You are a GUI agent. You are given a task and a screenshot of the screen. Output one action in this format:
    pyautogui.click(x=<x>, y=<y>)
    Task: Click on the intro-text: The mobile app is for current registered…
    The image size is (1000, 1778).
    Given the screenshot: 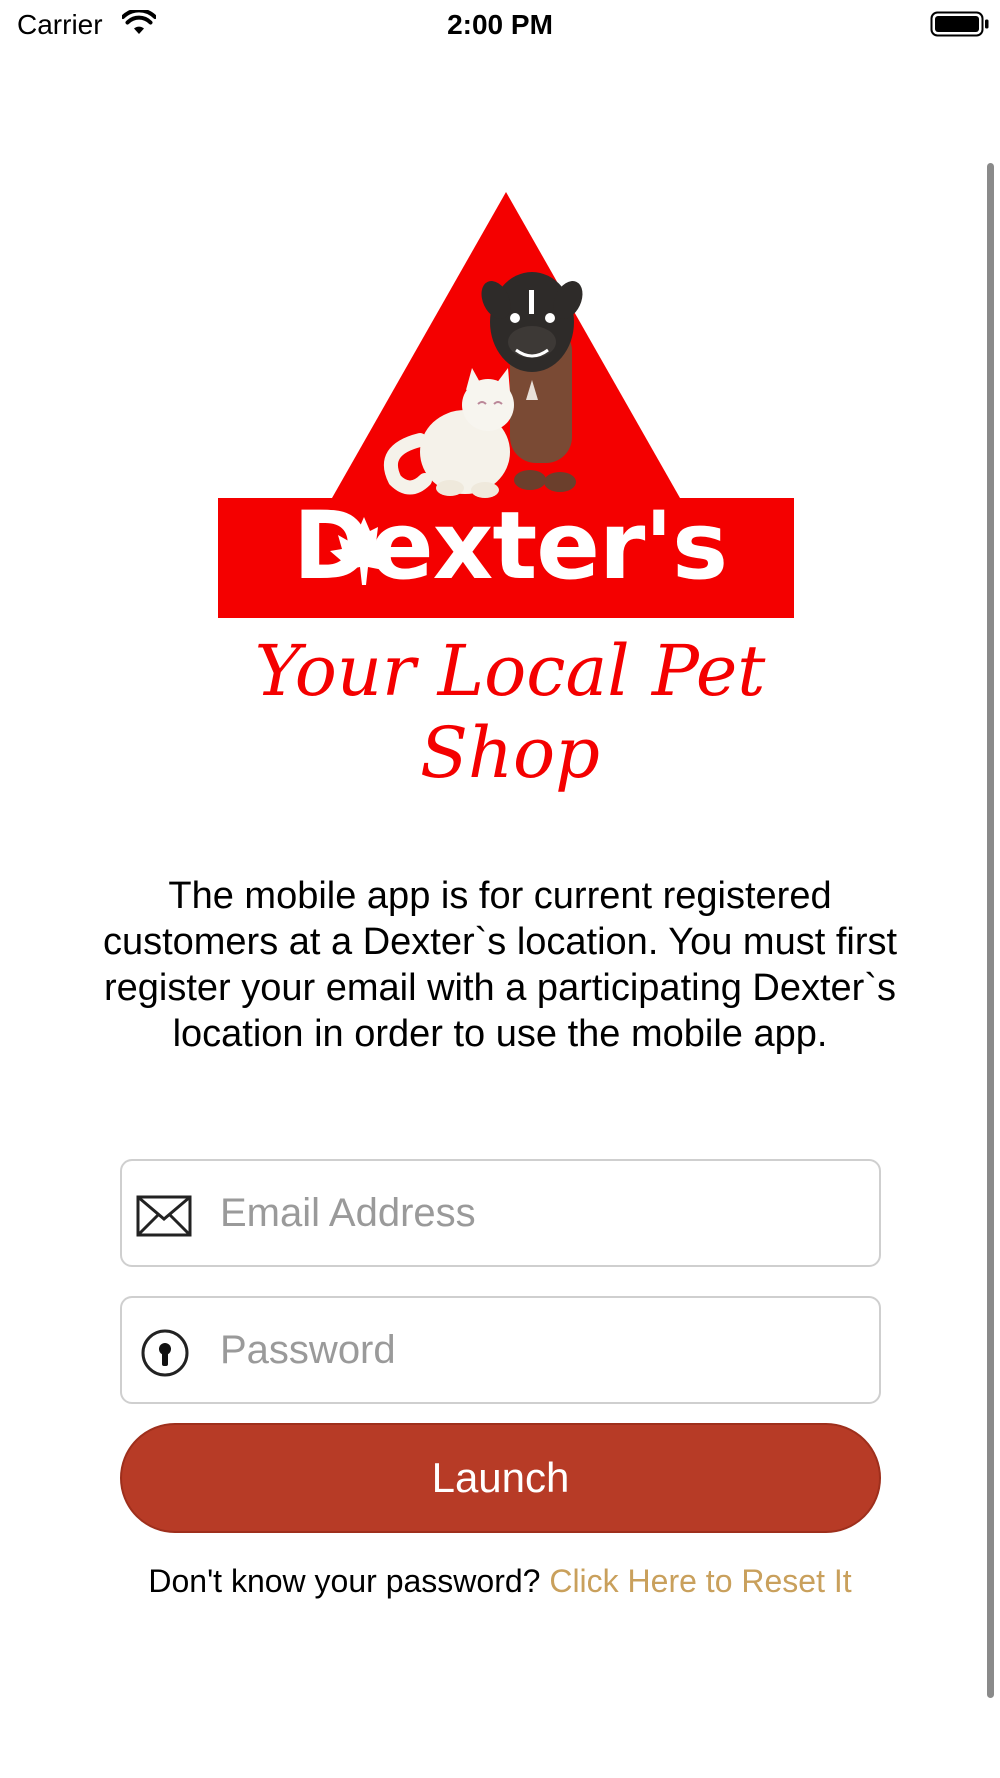 What is the action you would take?
    pyautogui.click(x=500, y=965)
    